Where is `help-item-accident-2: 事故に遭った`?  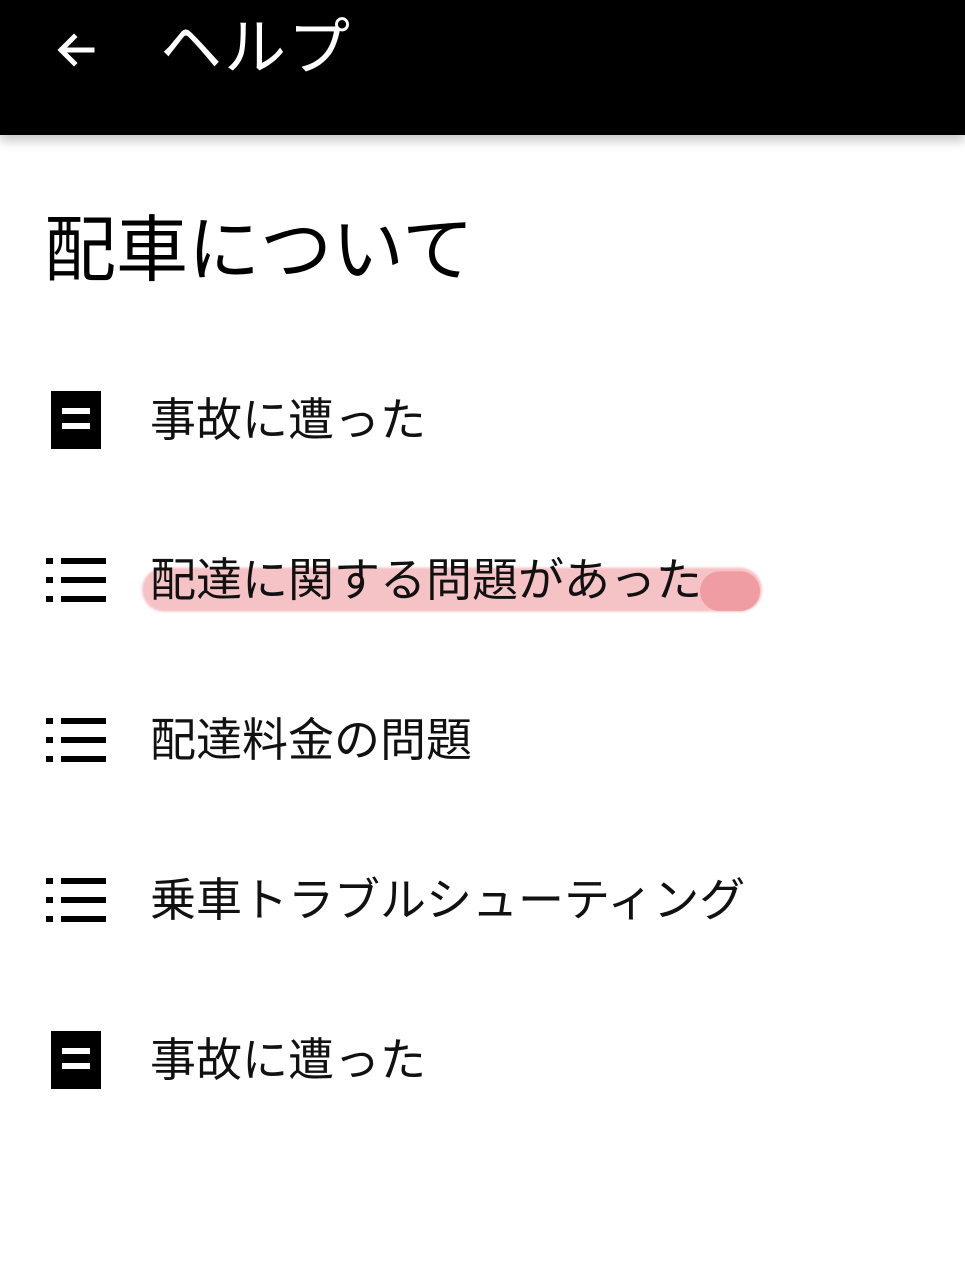
help-item-accident-2: 事故に遭った is located at coordinates (482, 1060).